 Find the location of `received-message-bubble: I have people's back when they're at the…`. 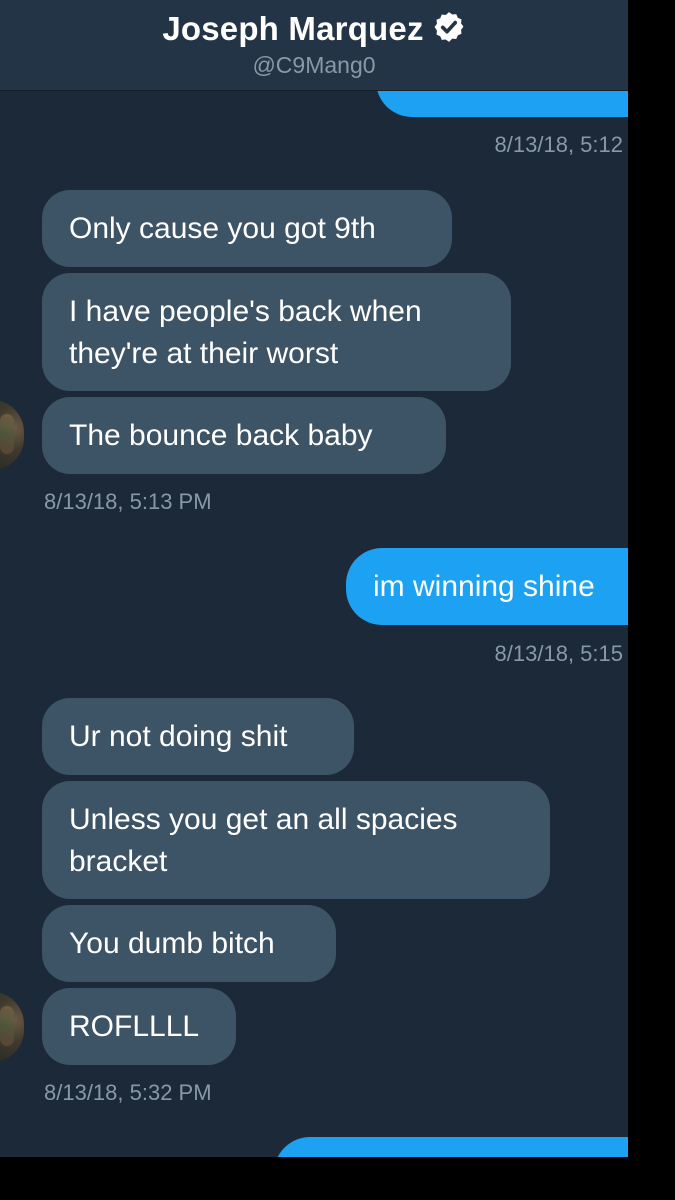

received-message-bubble: I have people's back when they're at the… is located at coordinates (276, 332).